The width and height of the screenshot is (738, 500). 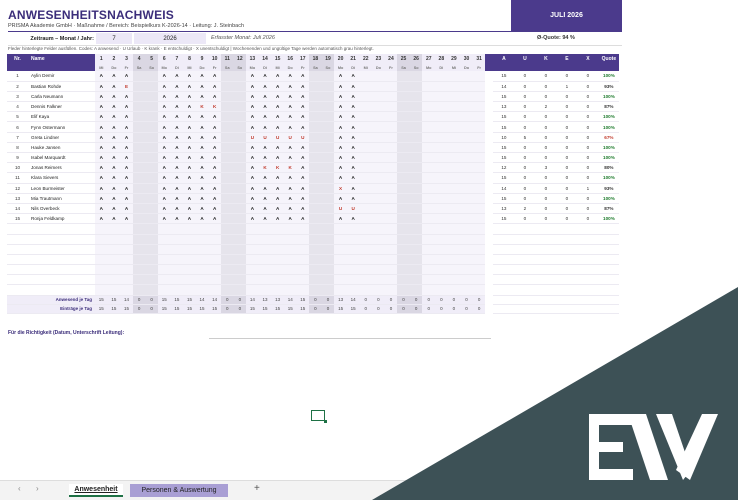 I want to click on prev-sheet-icon: ‹, so click(x=19, y=488).